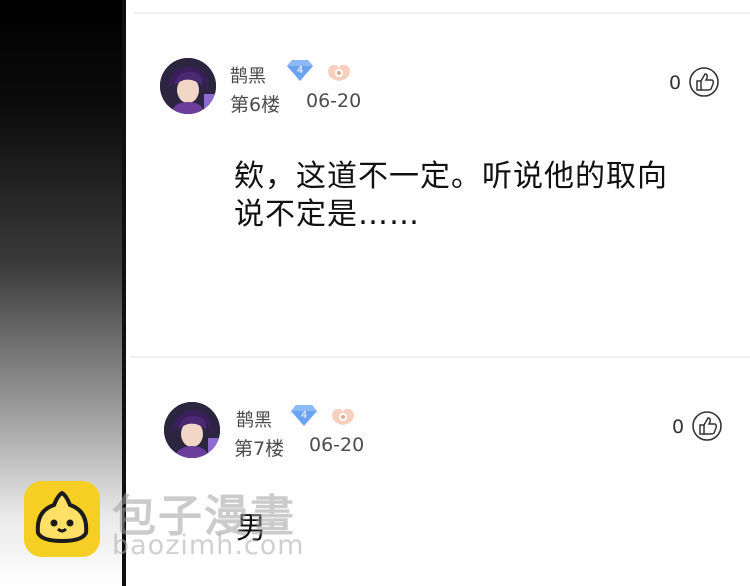 The image size is (750, 586). What do you see at coordinates (259, 449) in the screenshot?
I see `floor-number: 第7楼` at bounding box center [259, 449].